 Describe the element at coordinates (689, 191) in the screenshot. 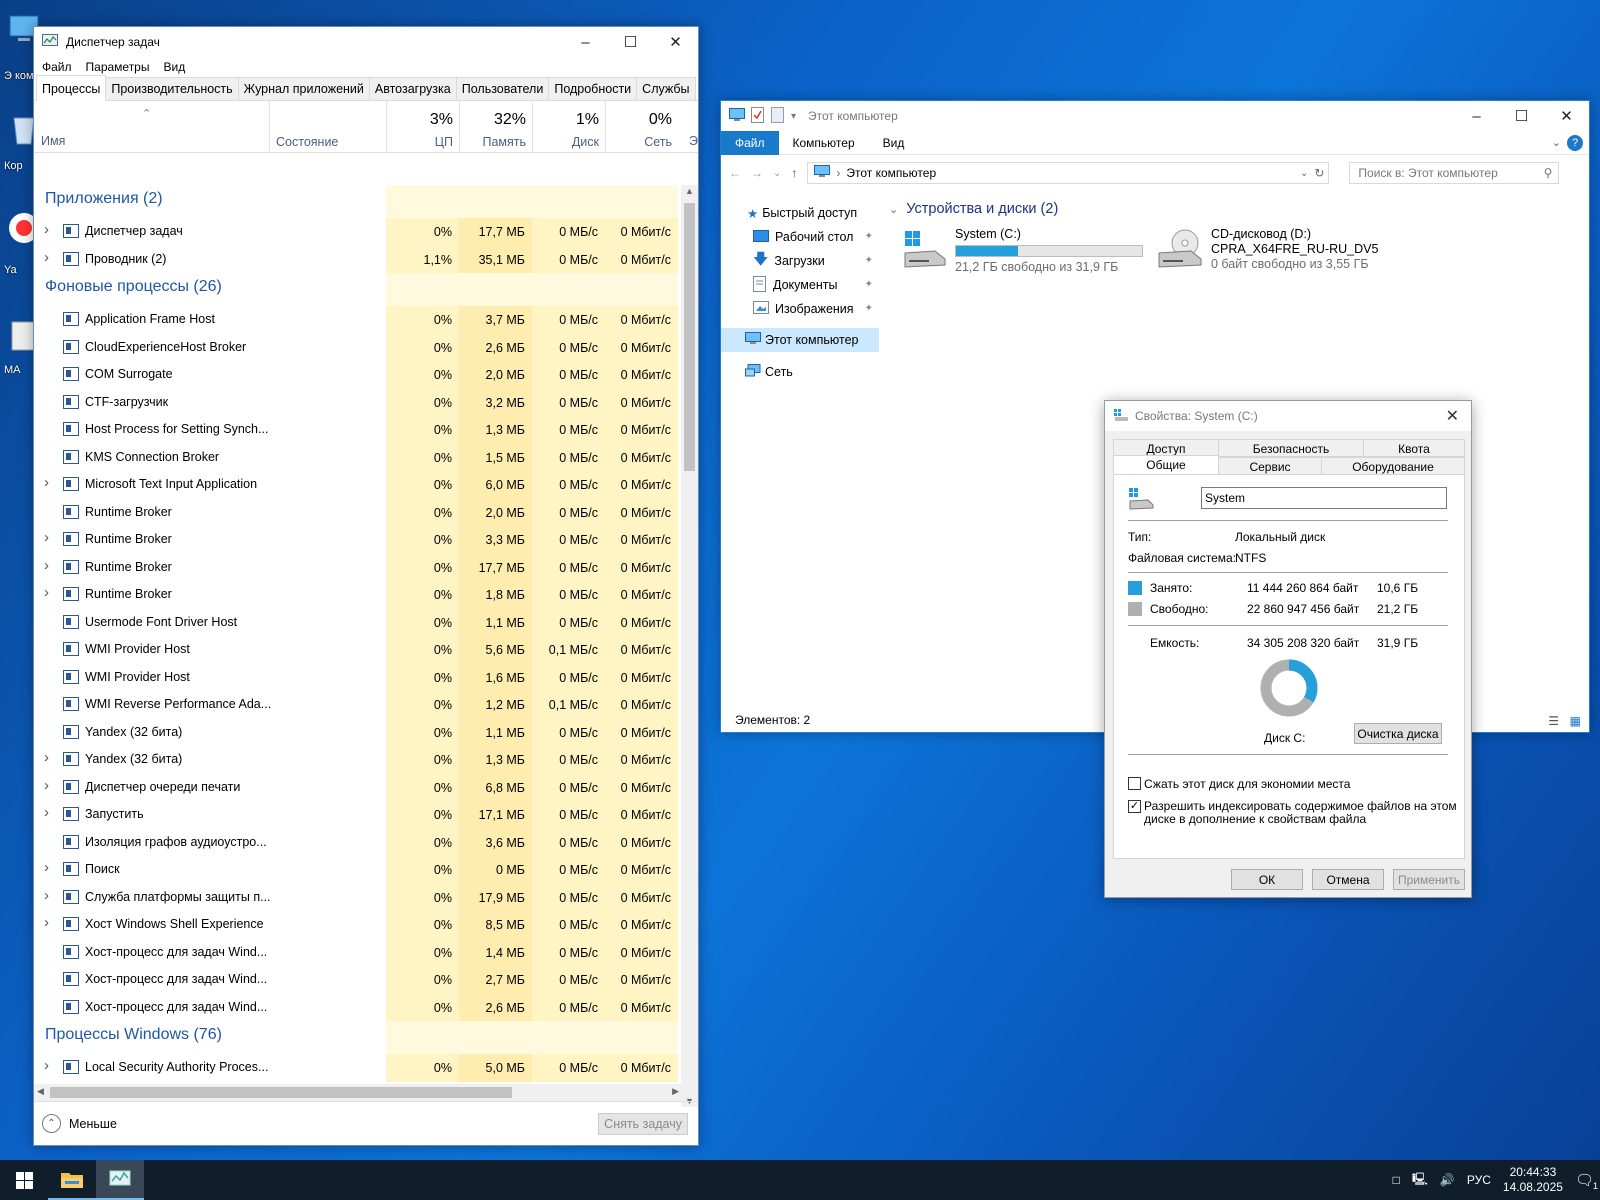

I see `scroll-up-icon: ▲` at that location.